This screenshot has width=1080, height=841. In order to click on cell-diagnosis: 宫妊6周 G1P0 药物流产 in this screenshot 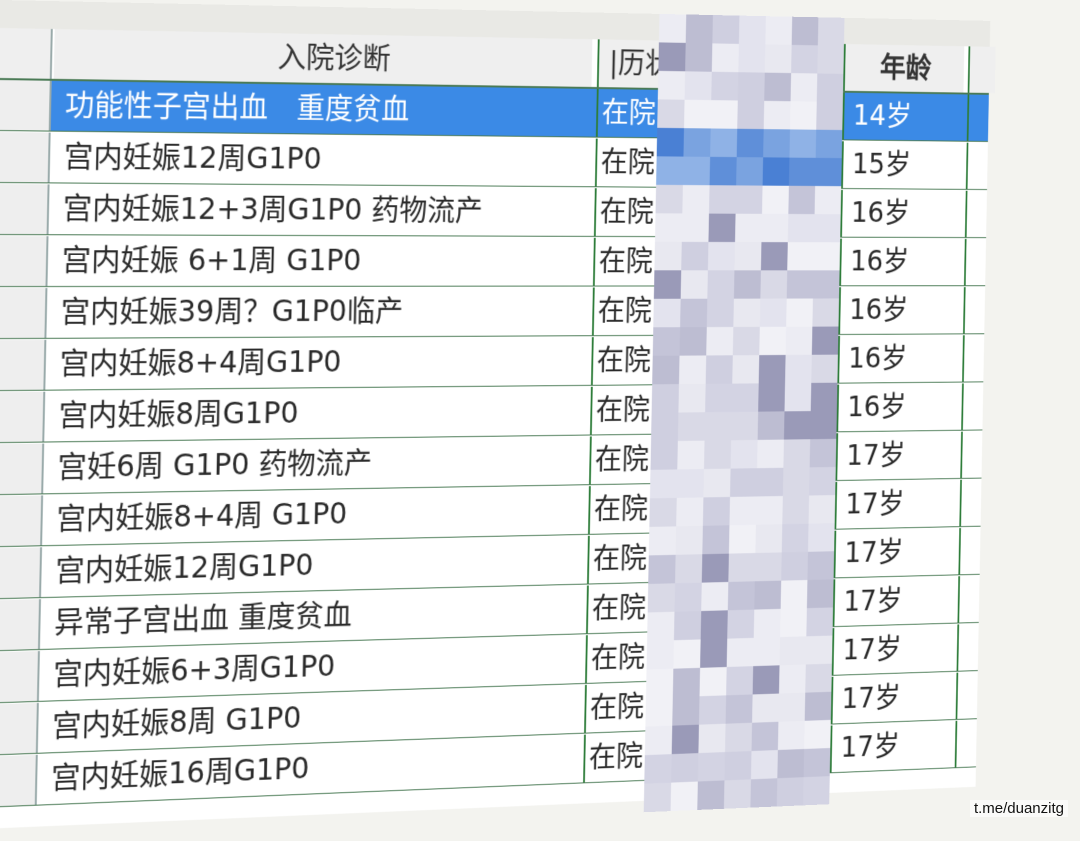, I will do `click(314, 465)`.